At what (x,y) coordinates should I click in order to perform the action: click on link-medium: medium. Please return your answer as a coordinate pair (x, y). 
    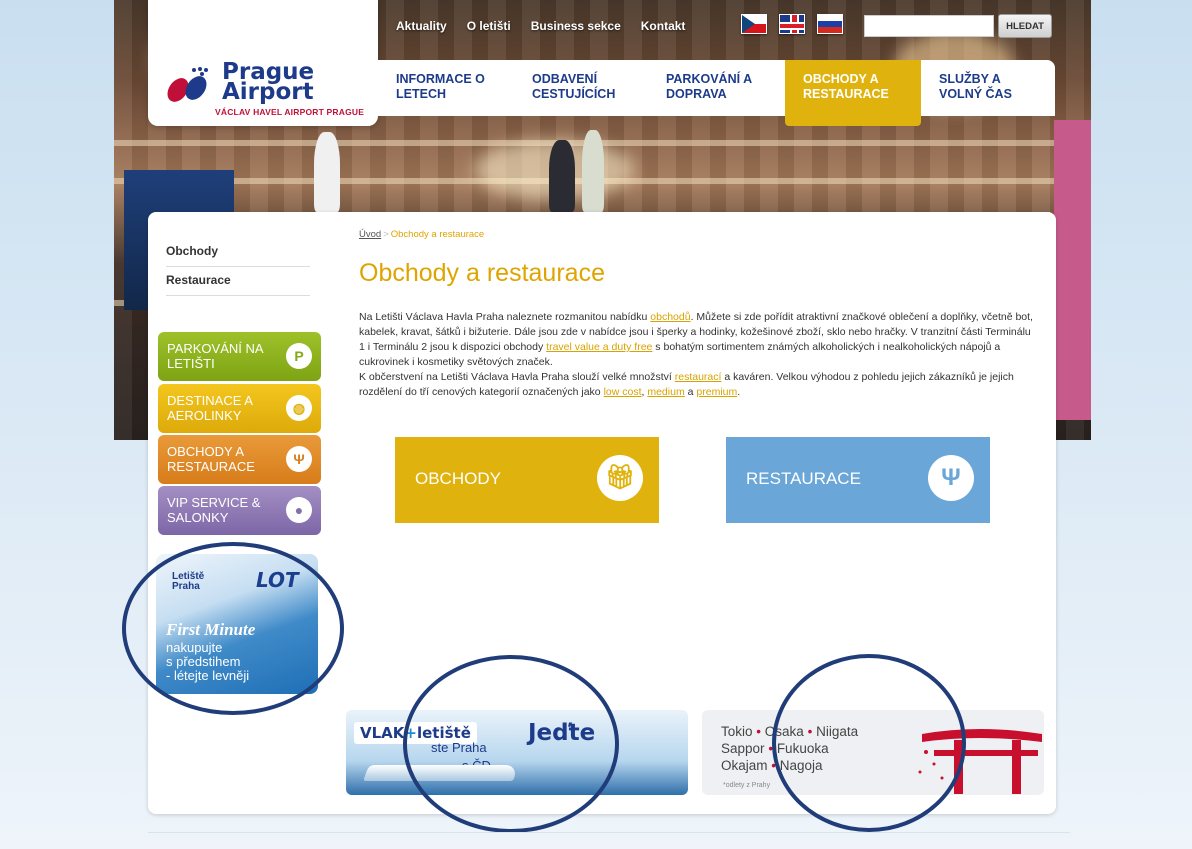
    Looking at the image, I should click on (665, 392).